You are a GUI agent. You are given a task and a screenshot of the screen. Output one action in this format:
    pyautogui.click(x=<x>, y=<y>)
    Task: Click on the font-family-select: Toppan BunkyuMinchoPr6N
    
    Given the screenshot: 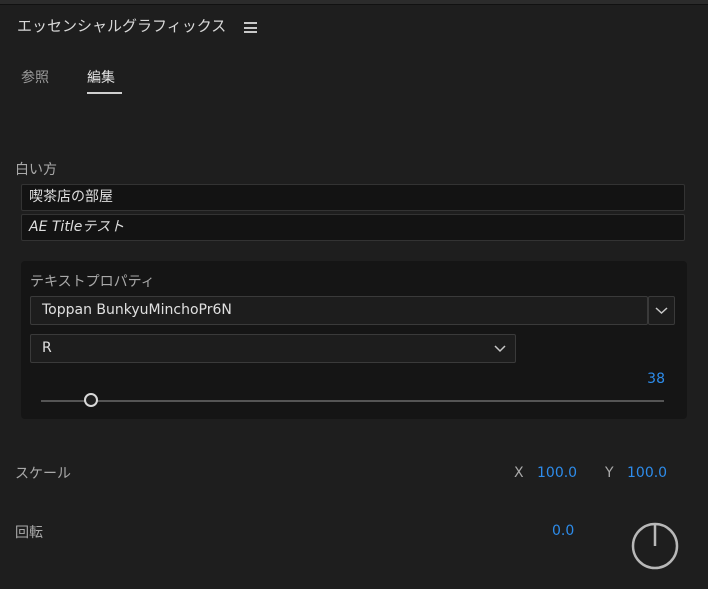 What is the action you would take?
    pyautogui.click(x=339, y=310)
    